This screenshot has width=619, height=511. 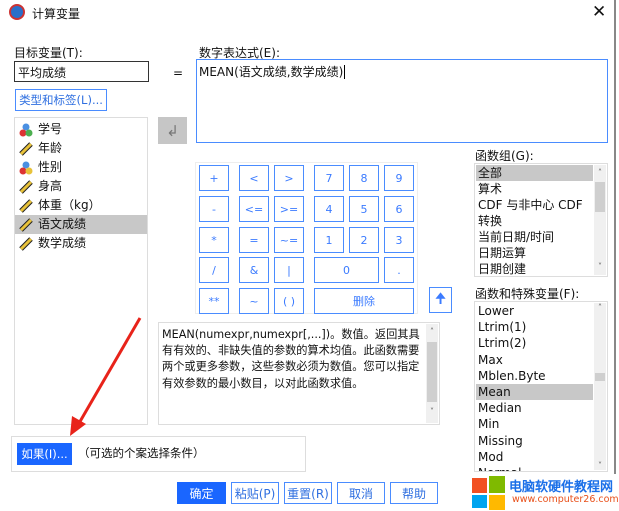 What do you see at coordinates (414, 493) in the screenshot?
I see `help-button: 帮助` at bounding box center [414, 493].